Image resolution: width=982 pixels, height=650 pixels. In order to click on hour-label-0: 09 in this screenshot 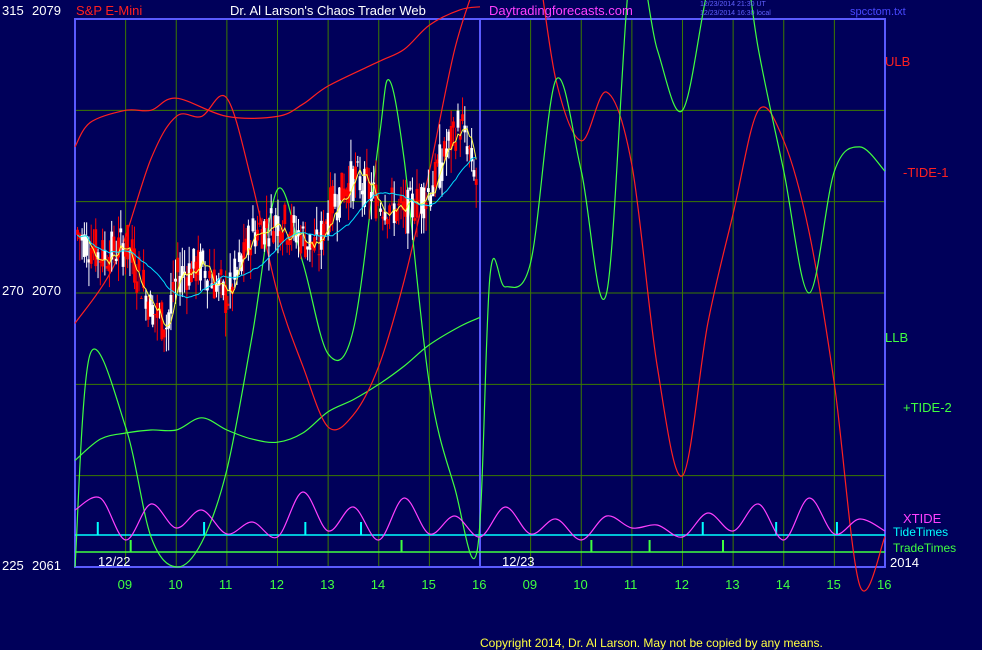, I will do `click(125, 584)`.